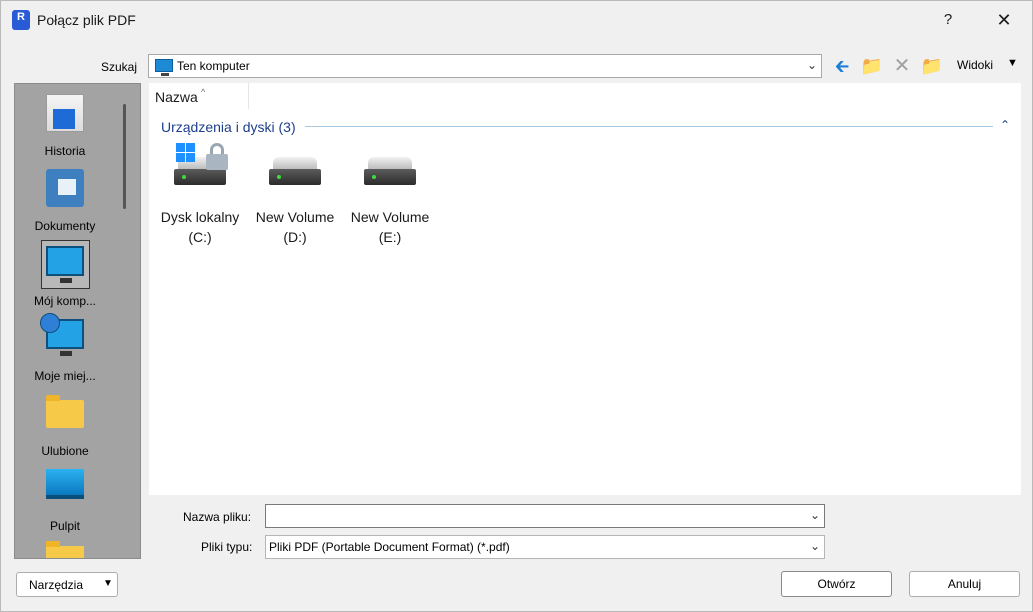 The height and width of the screenshot is (612, 1033). I want to click on place-label: Ulubione, so click(65, 451).